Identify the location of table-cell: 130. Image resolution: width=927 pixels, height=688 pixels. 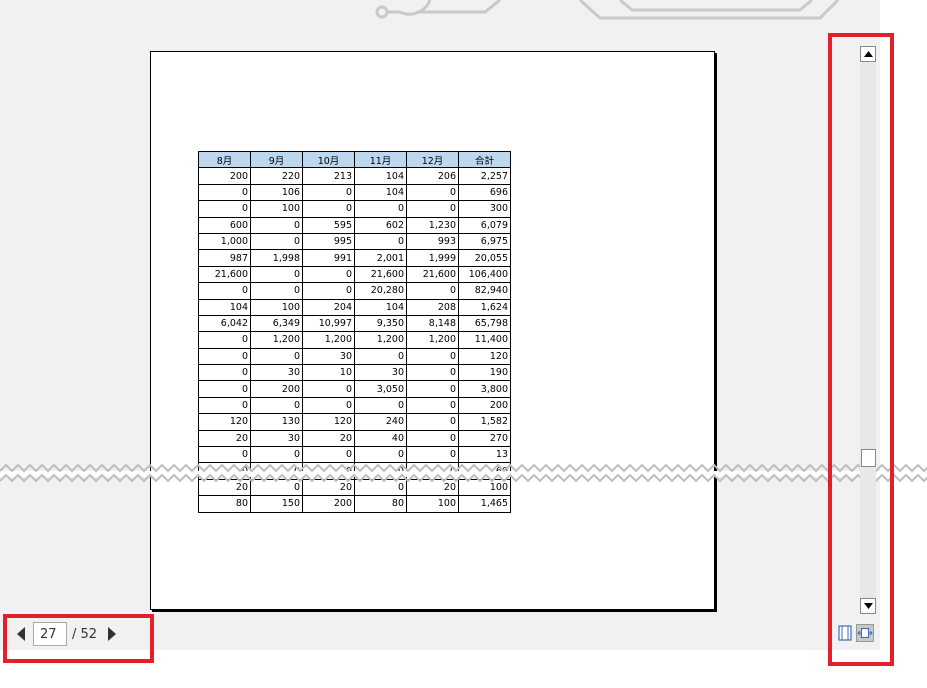
(276, 422).